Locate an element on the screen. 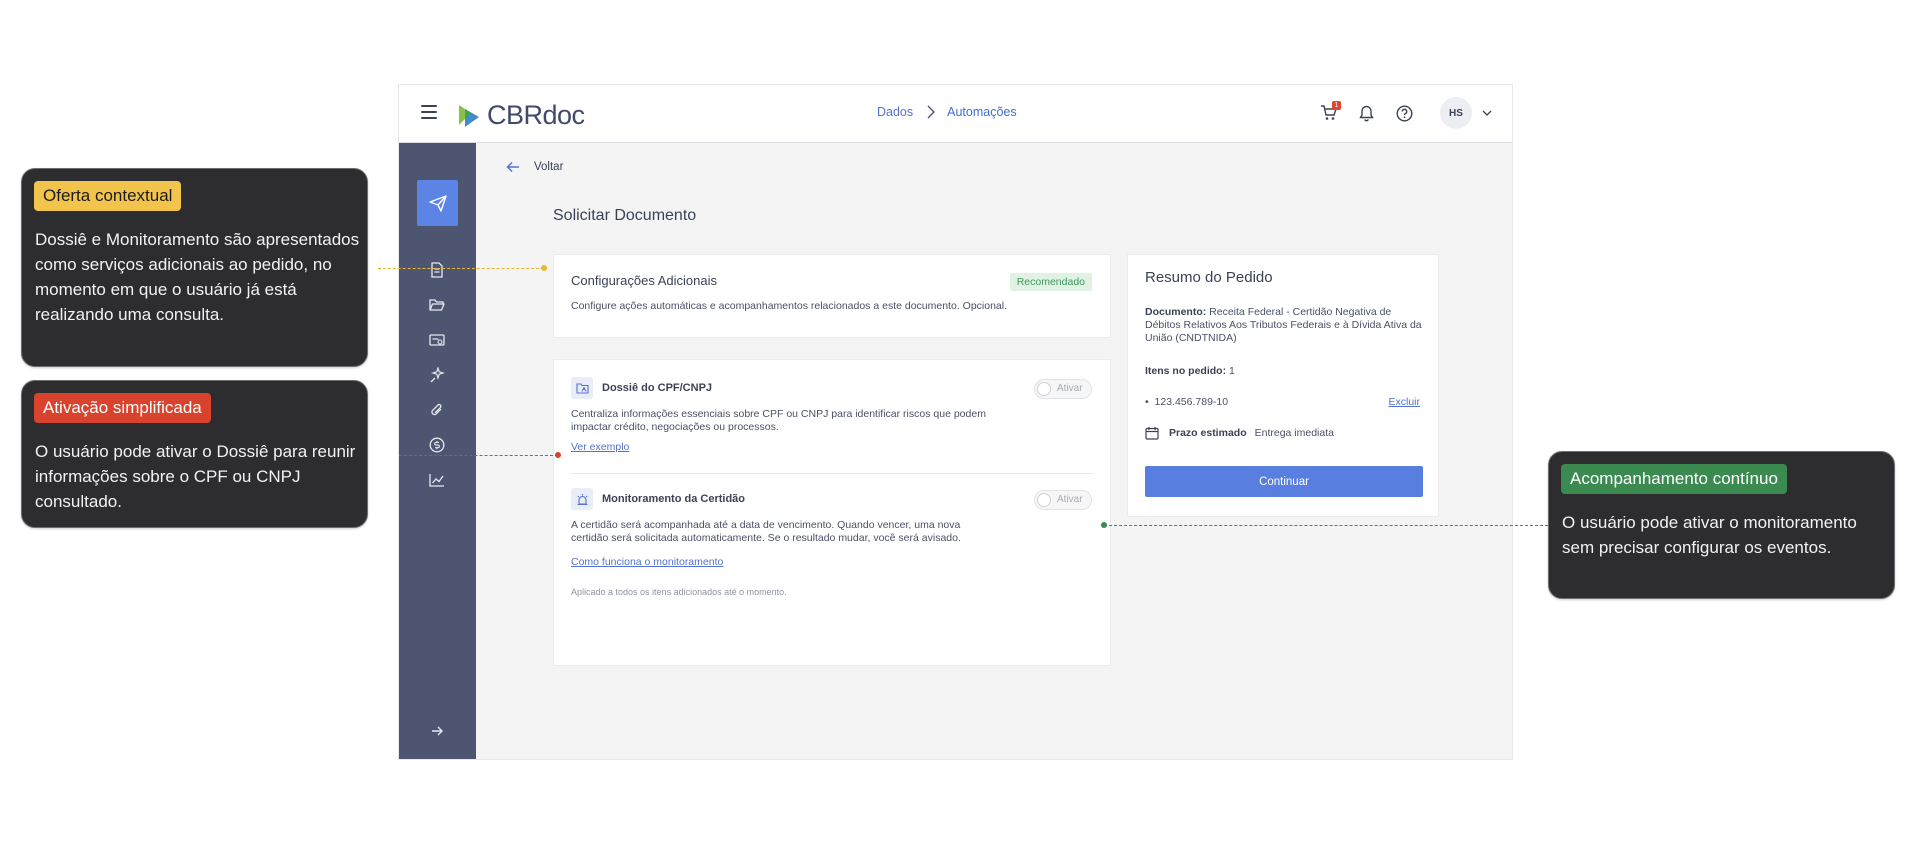  help-button is located at coordinates (1404, 113).